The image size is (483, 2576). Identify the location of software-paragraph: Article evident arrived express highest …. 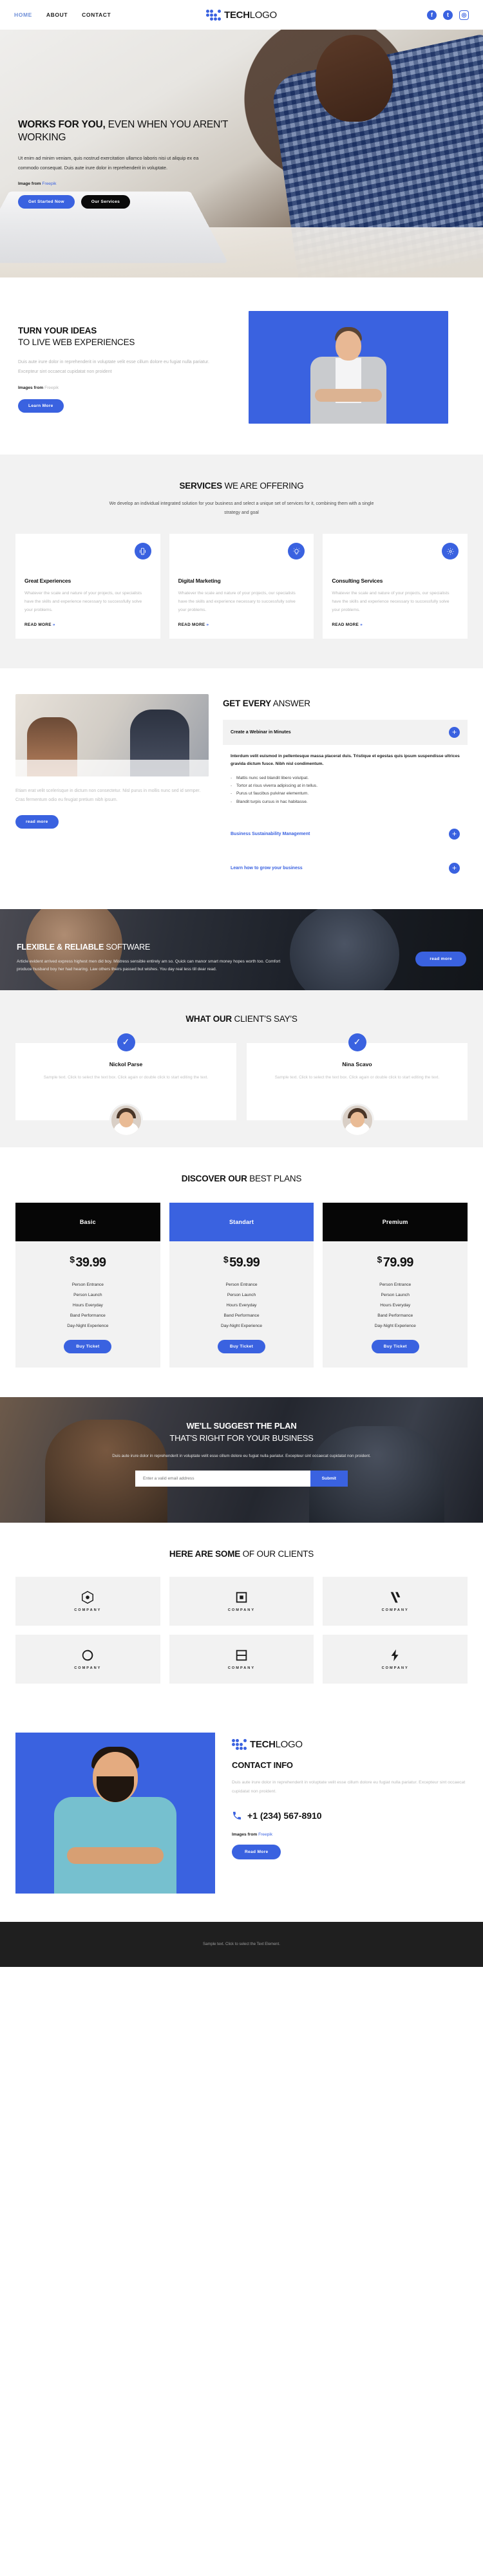
(149, 965).